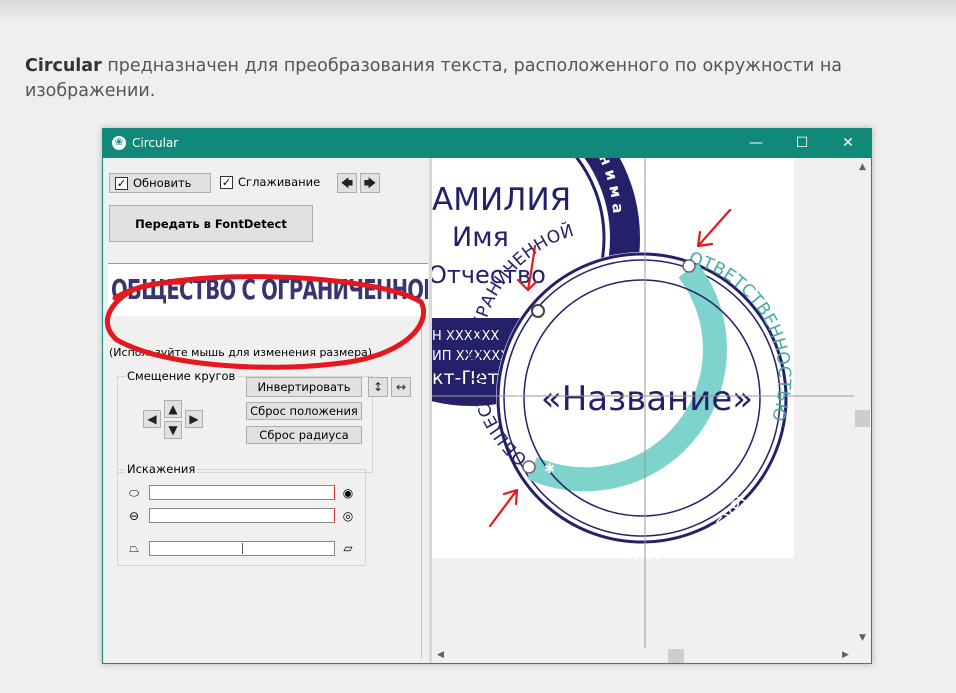 The width and height of the screenshot is (956, 693). Describe the element at coordinates (549, 469) in the screenshot. I see `star-left: ✱` at that location.